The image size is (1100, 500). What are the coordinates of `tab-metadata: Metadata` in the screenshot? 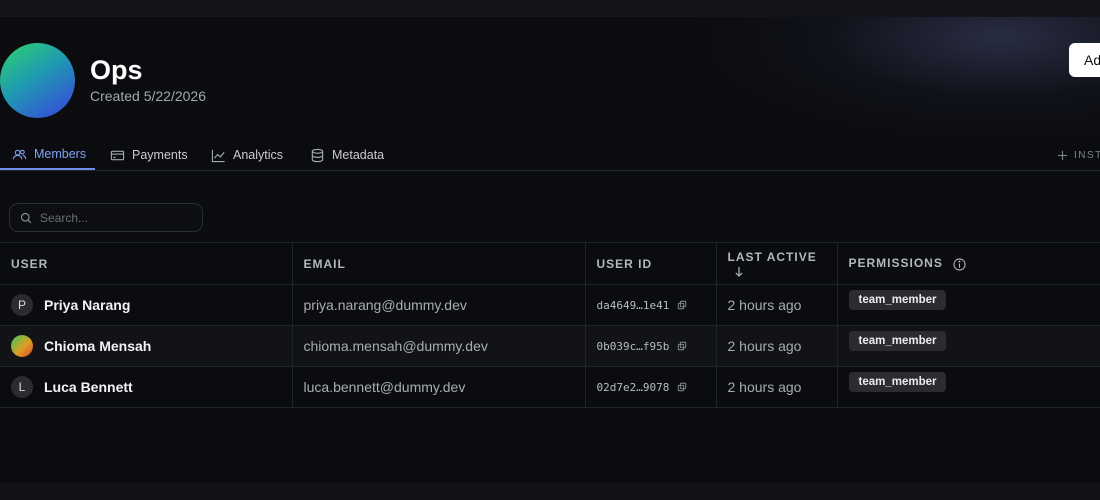 It's located at (347, 155).